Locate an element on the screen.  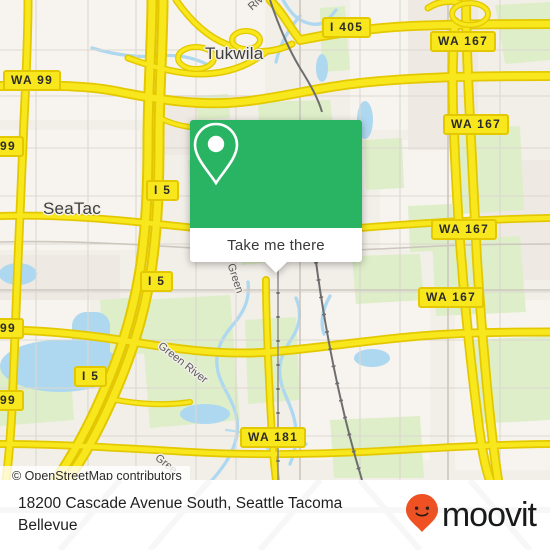
popup-icon-area is located at coordinates (276, 174).